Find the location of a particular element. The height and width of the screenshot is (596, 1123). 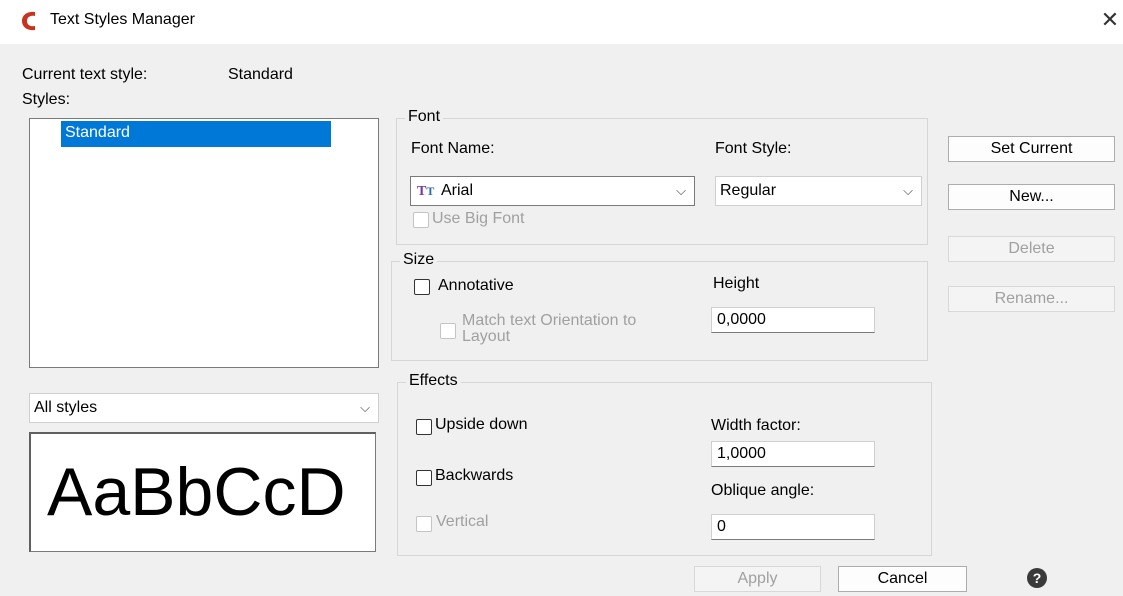

vertical-checkbox is located at coordinates (424, 524).